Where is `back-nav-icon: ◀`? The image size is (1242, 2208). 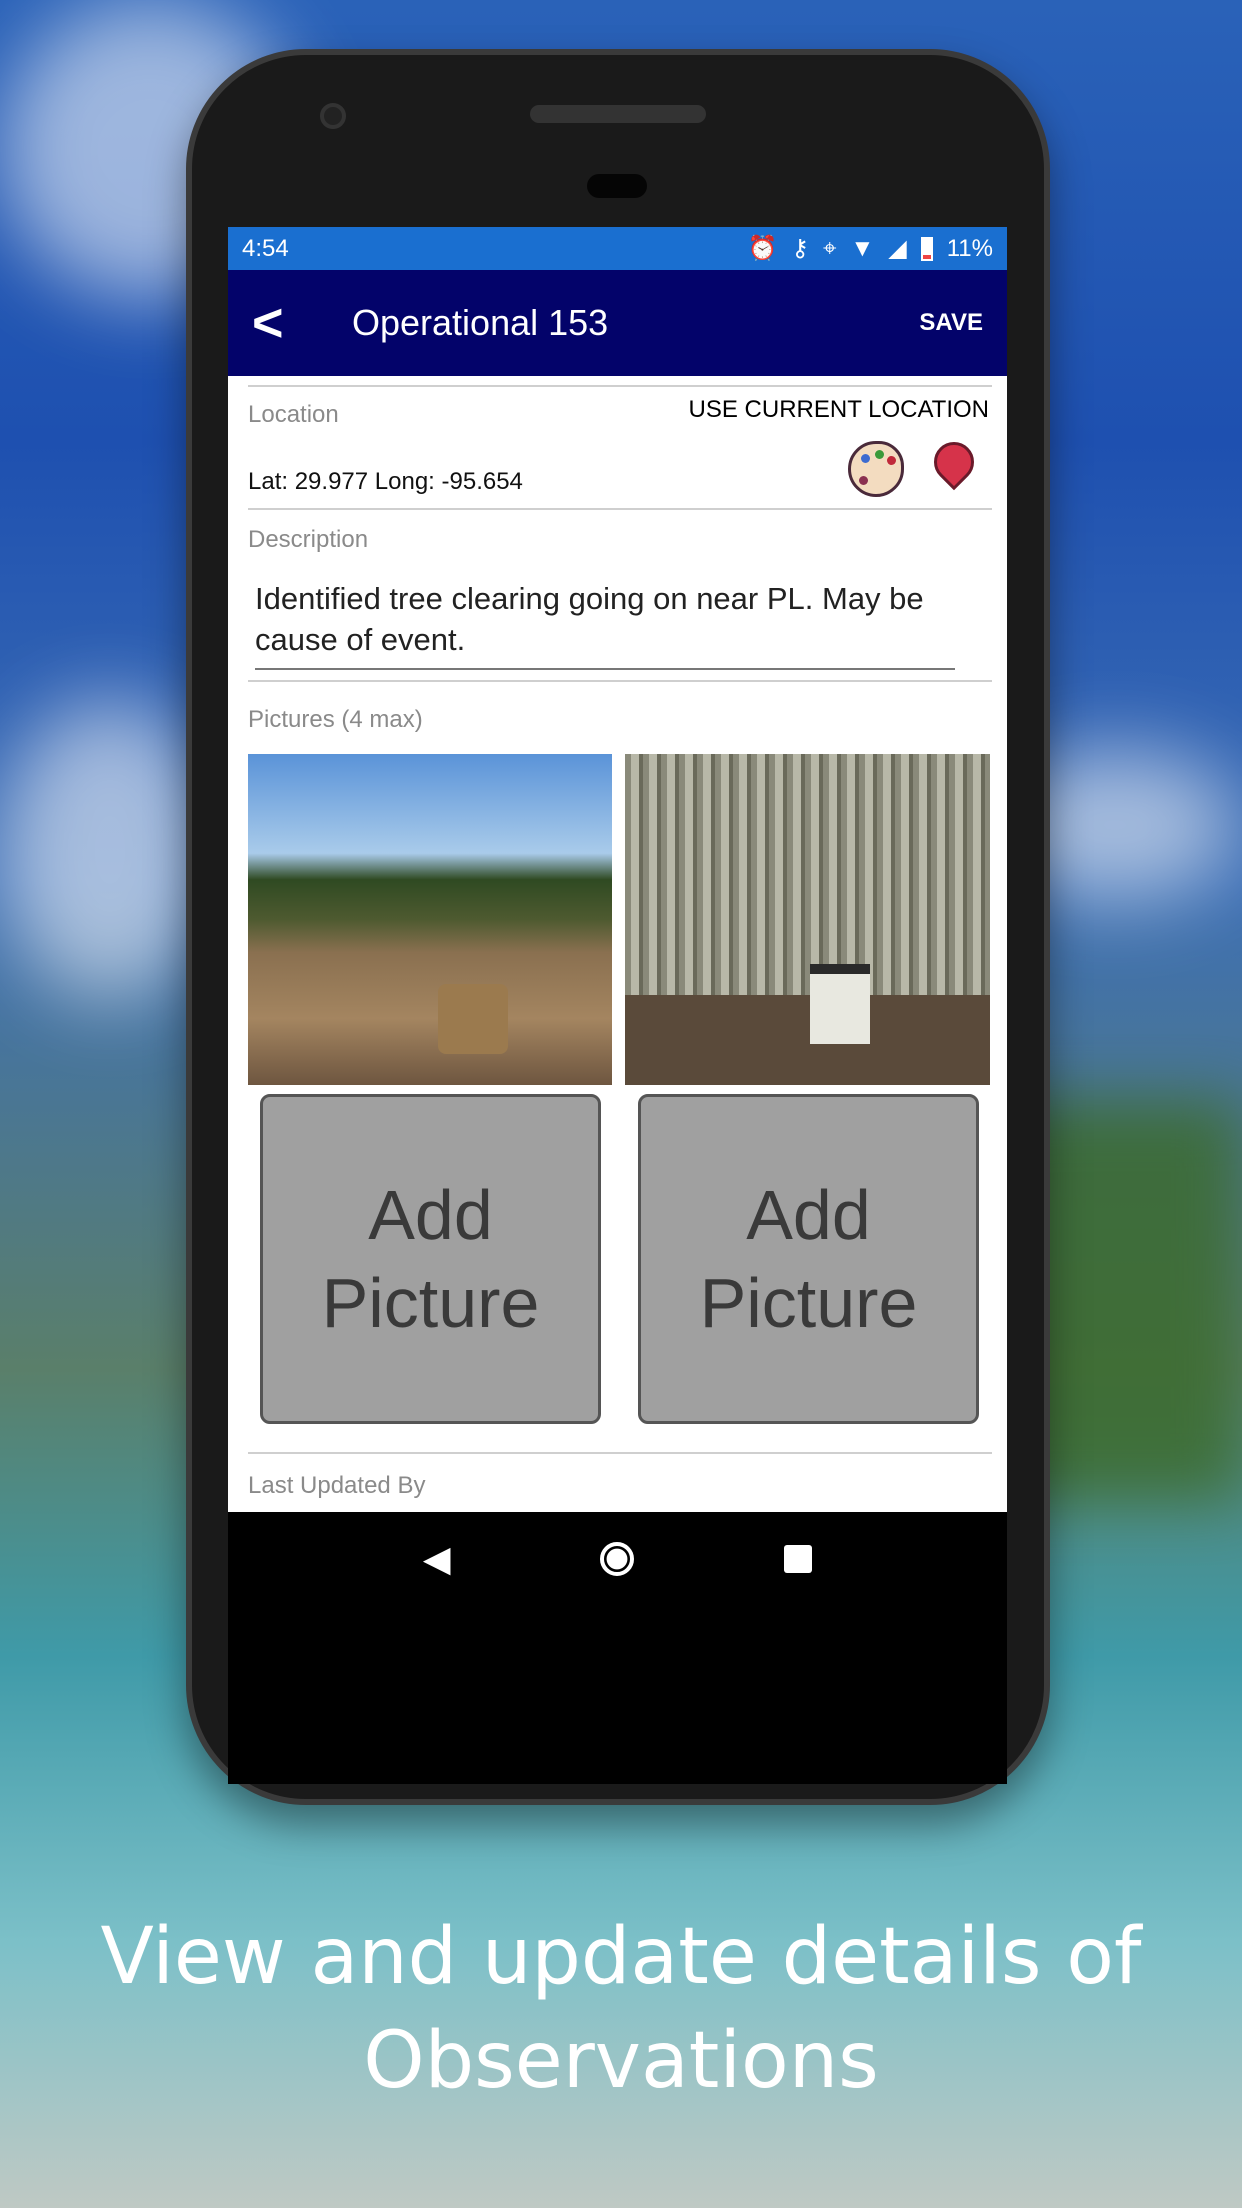 back-nav-icon: ◀ is located at coordinates (437, 1559).